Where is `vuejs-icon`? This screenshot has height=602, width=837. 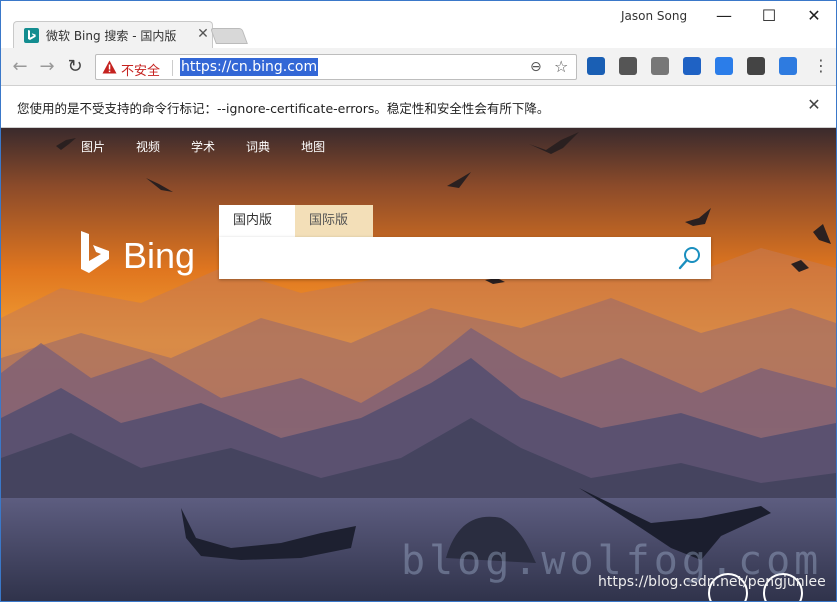
vuejs-icon is located at coordinates (596, 66).